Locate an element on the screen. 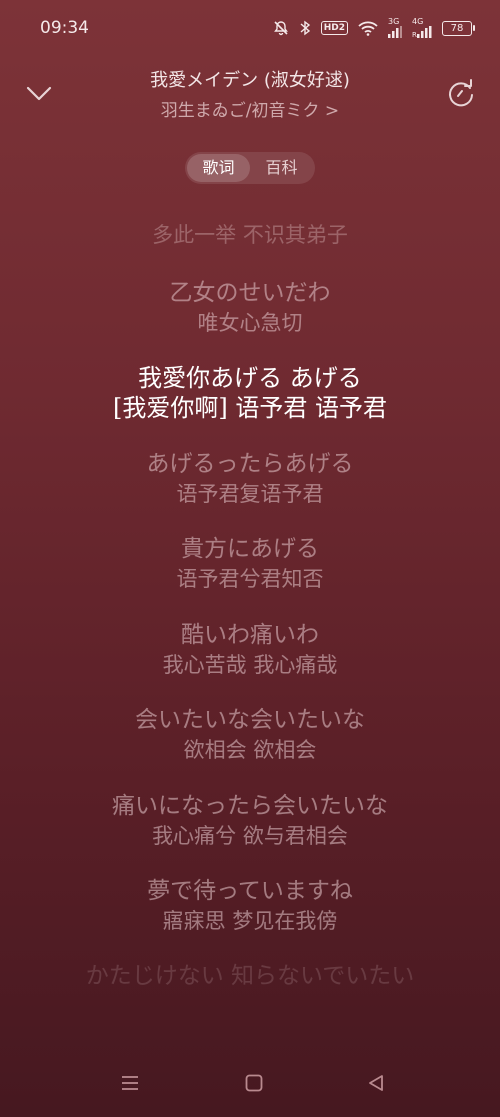 Image resolution: width=500 pixels, height=1117 pixels. lyric-line: 多此一举 不识其弟子 is located at coordinates (250, 235).